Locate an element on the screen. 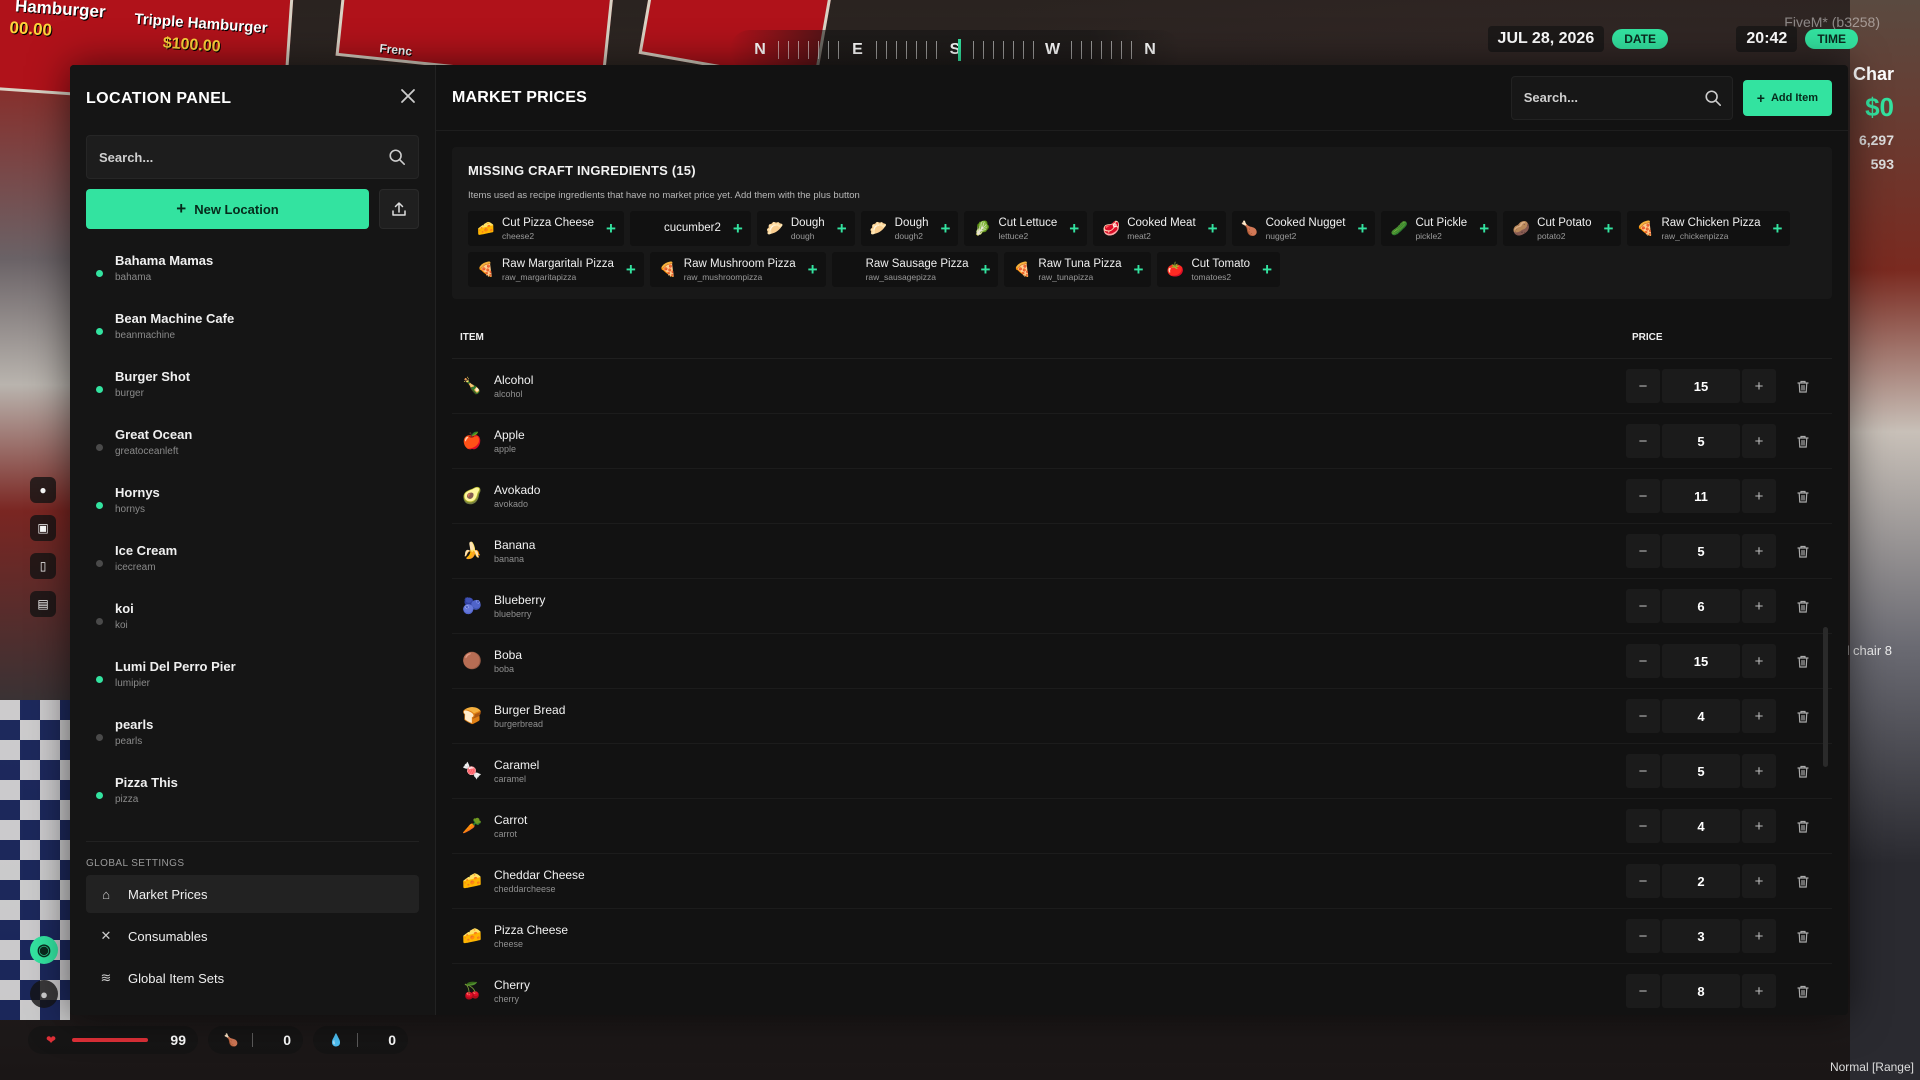 This screenshot has height=1080, width=1920. location-search-input is located at coordinates (243, 157).